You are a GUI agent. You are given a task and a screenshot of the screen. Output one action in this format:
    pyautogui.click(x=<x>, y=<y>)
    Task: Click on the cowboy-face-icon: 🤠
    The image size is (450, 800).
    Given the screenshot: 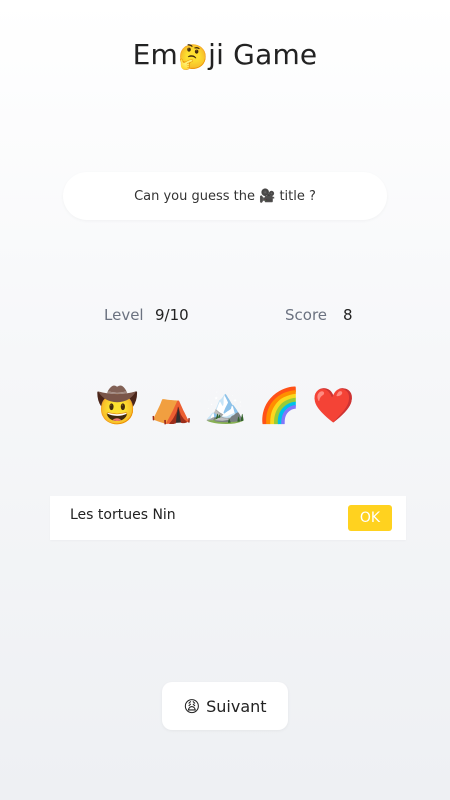 What is the action you would take?
    pyautogui.click(x=117, y=406)
    